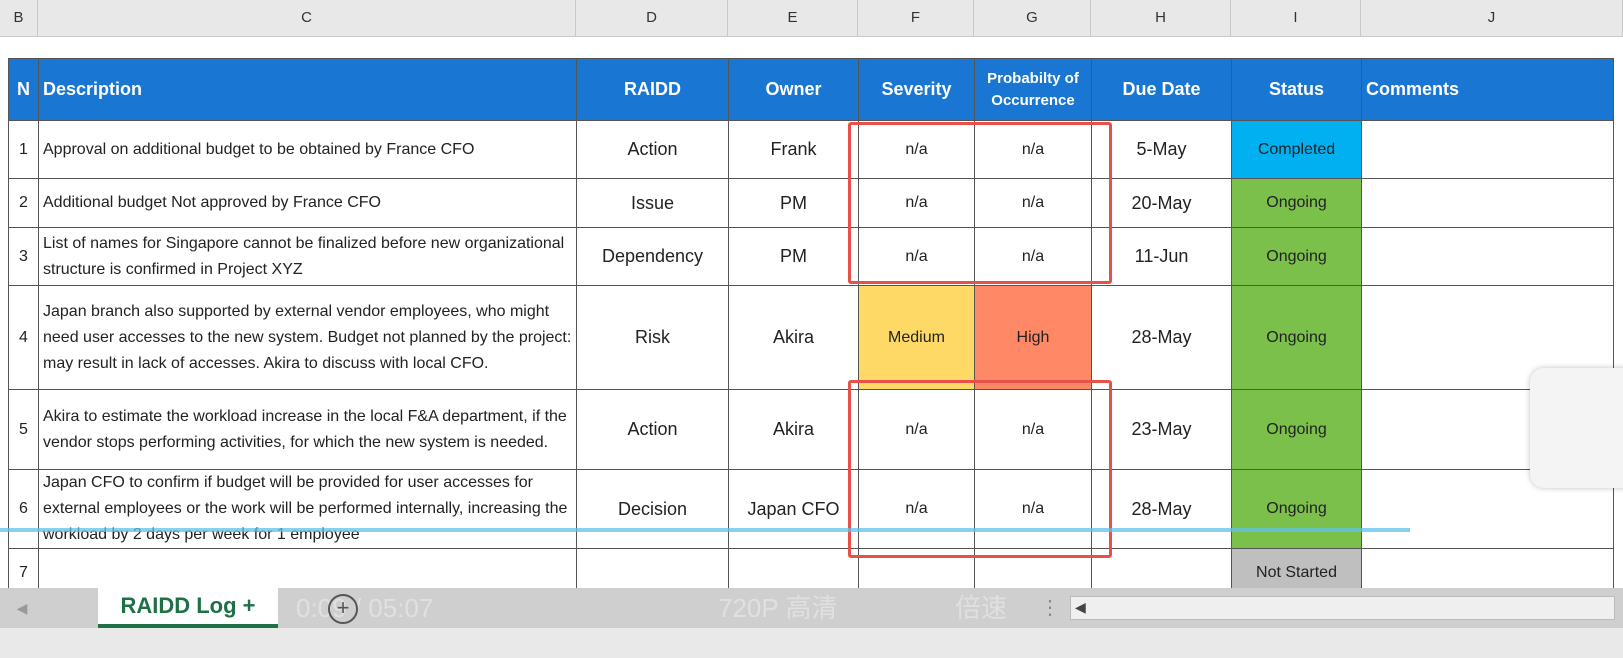  What do you see at coordinates (916, 337) in the screenshot?
I see `cell-severity-medium: Medium` at bounding box center [916, 337].